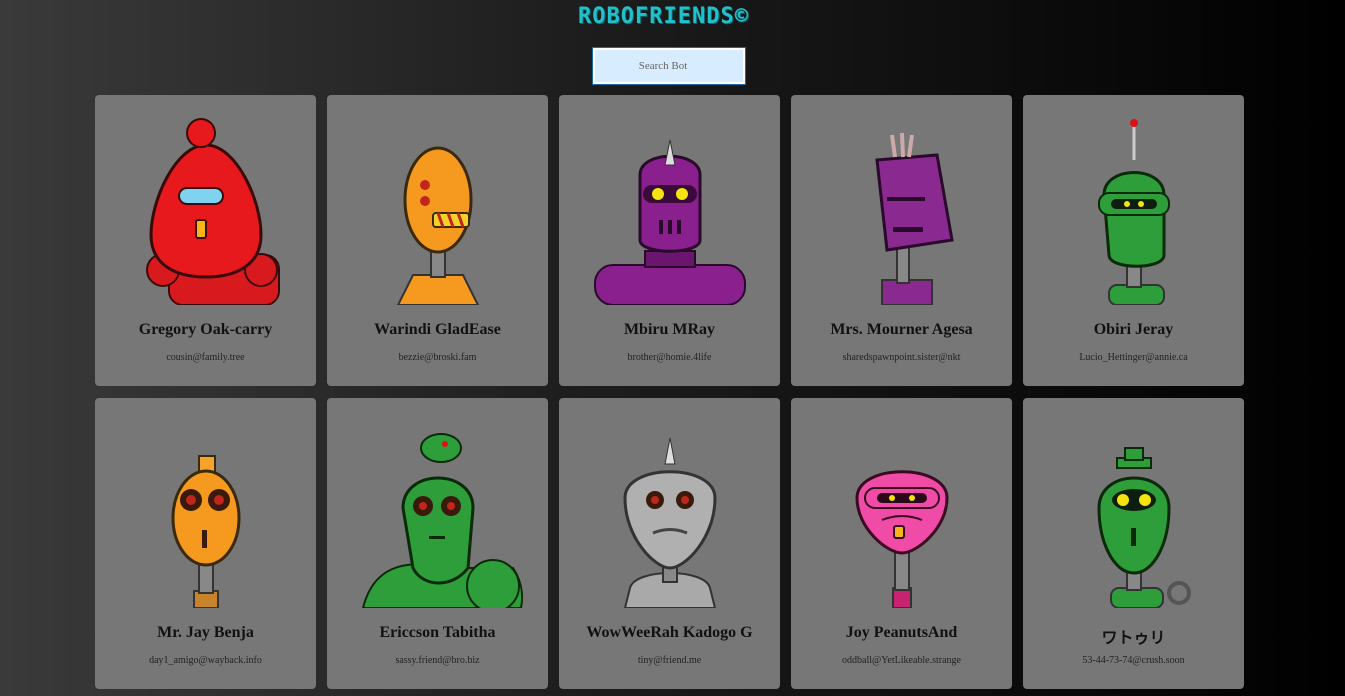 This screenshot has height=696, width=1345. Describe the element at coordinates (901, 357) in the screenshot. I see `robot-email: sharedspawnpoint.sister@nkt` at that location.